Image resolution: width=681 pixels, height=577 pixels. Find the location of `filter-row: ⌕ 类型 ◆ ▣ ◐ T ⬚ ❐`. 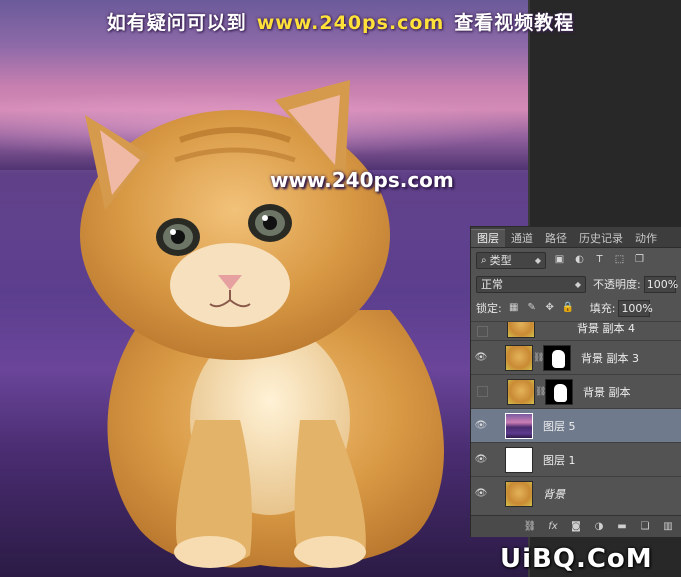

filter-row: ⌕ 类型 ◆ ▣ ◐ T ⬚ ❐ is located at coordinates (576, 260).